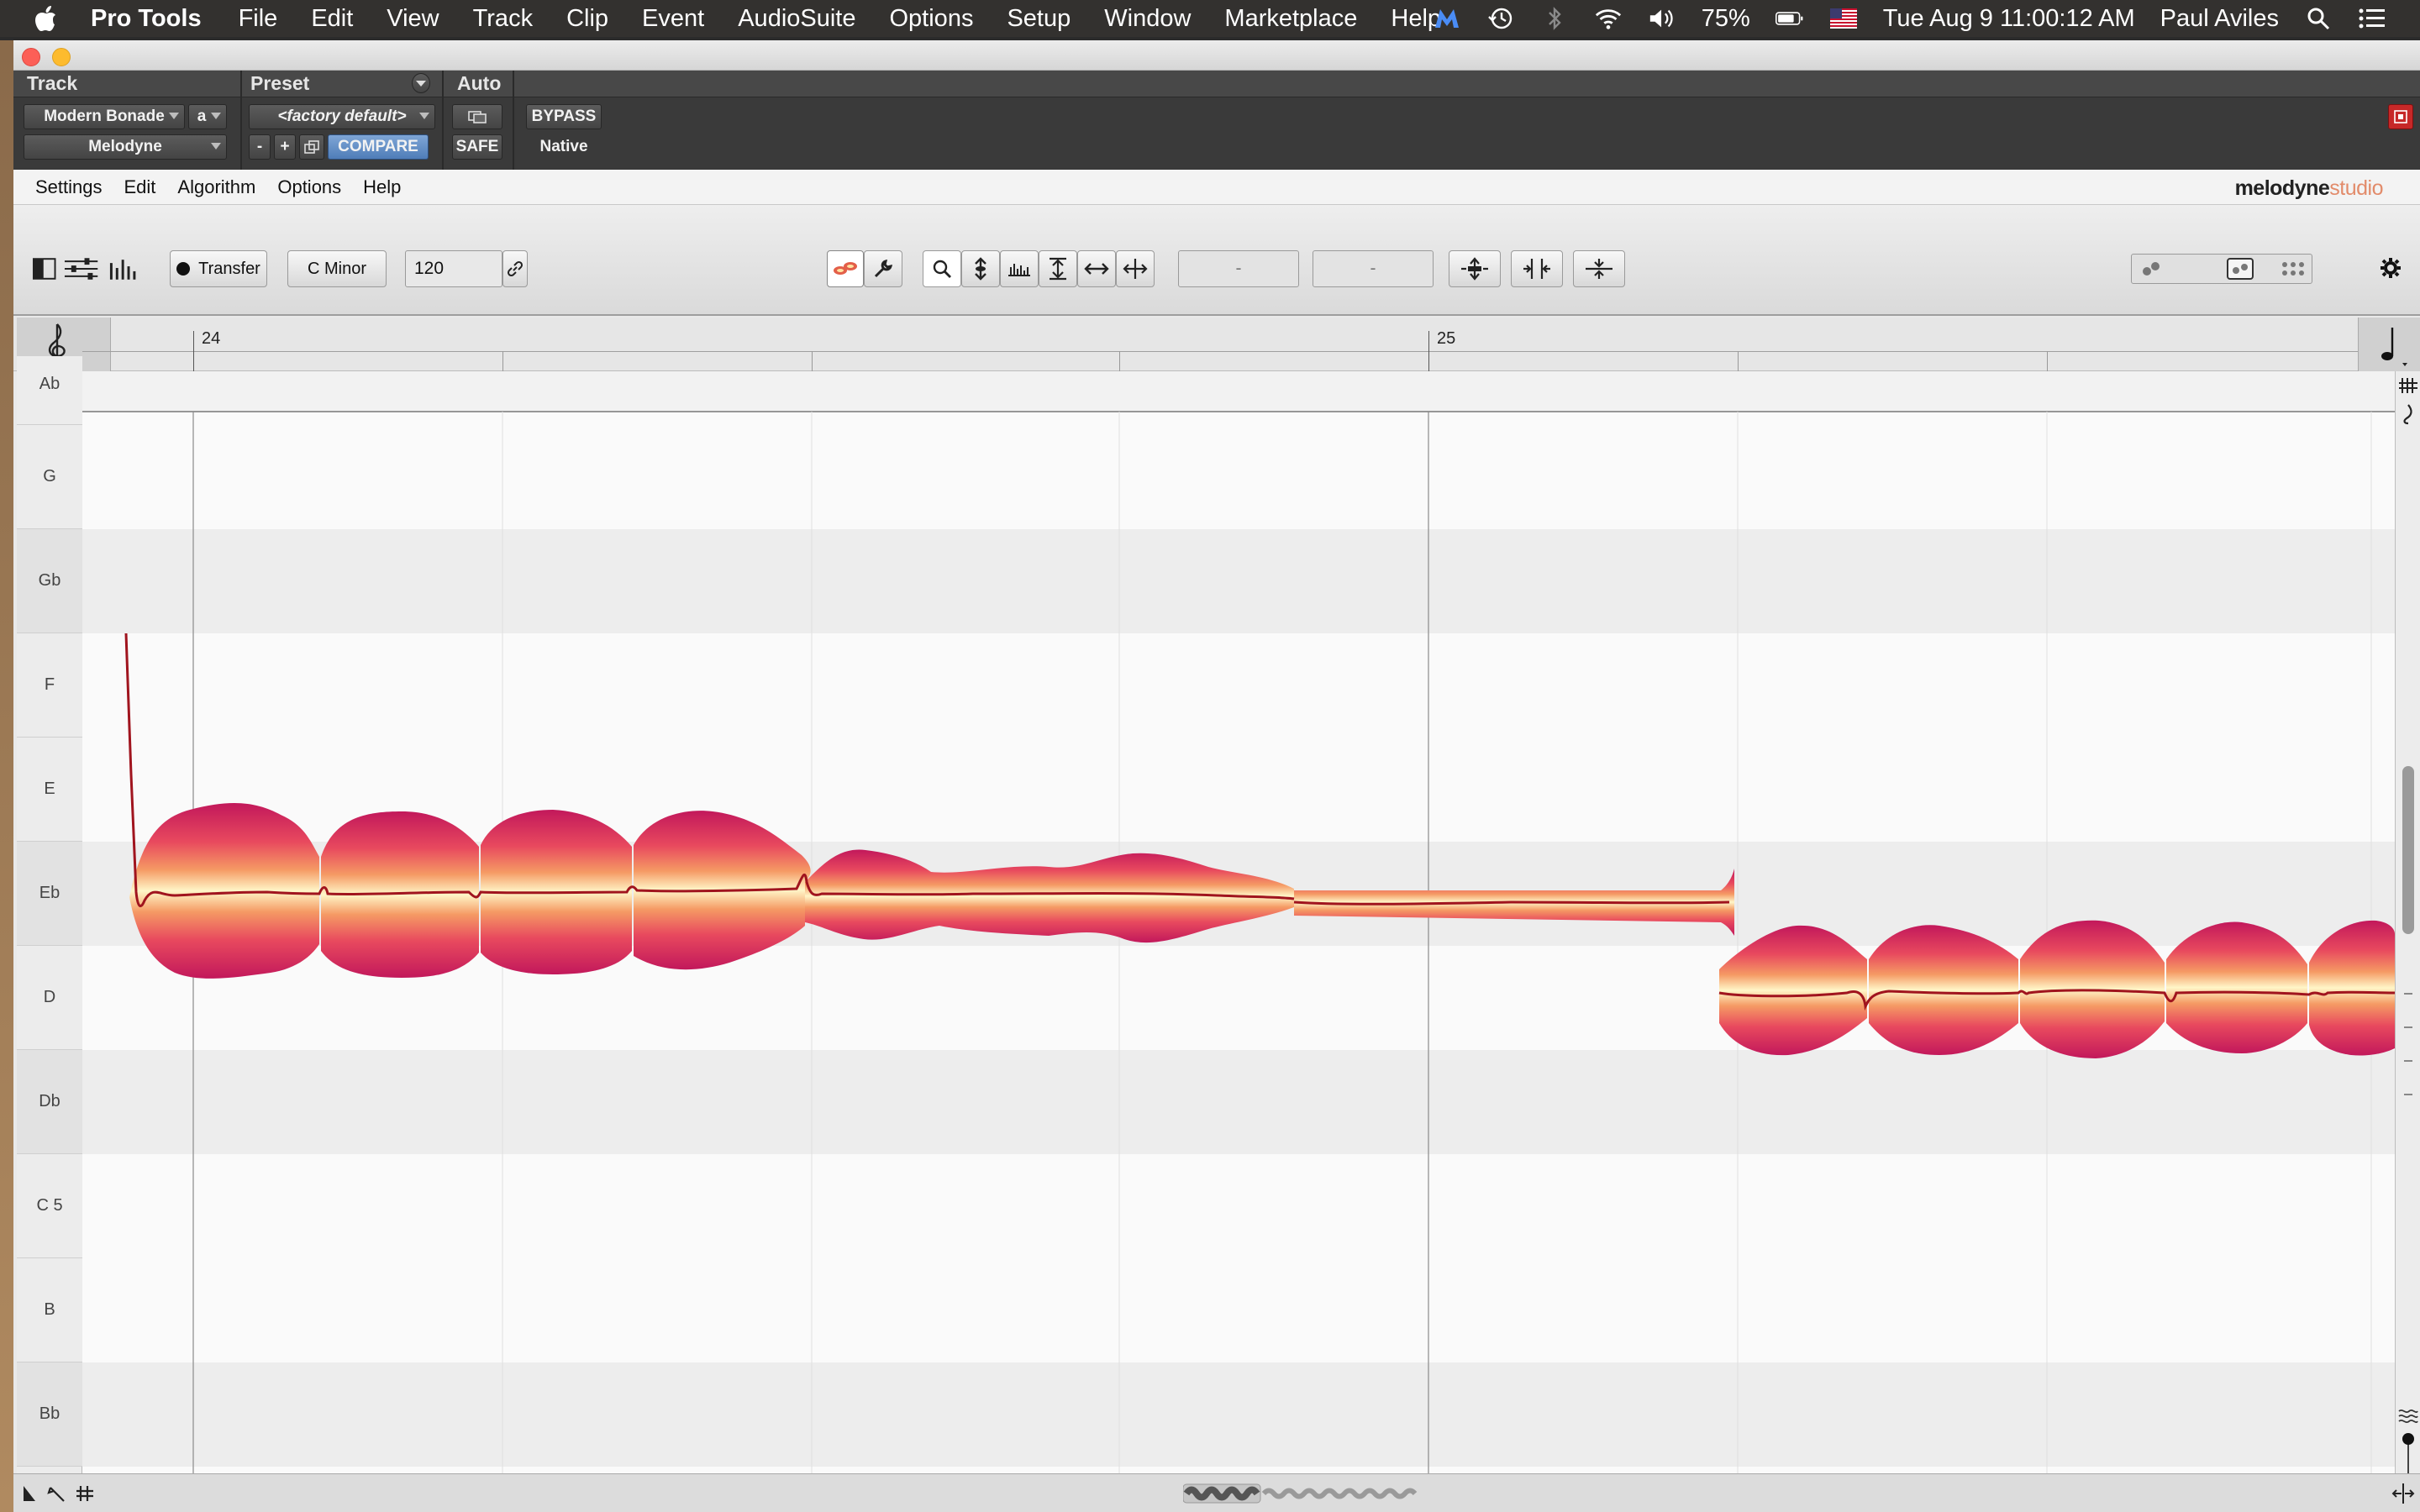  I want to click on secondary-tool-button, so click(883, 268).